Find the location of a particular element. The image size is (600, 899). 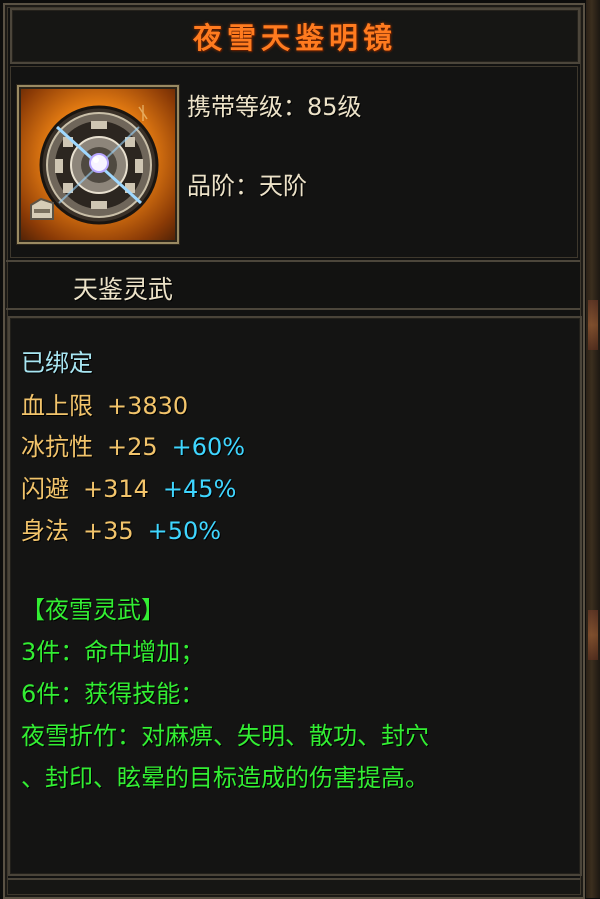

carry-level-label: 携带等级： is located at coordinates (247, 107).